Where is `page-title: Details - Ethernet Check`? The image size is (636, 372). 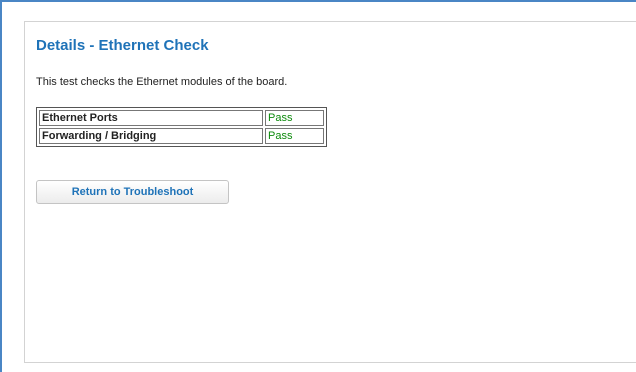 page-title: Details - Ethernet Check is located at coordinates (122, 45).